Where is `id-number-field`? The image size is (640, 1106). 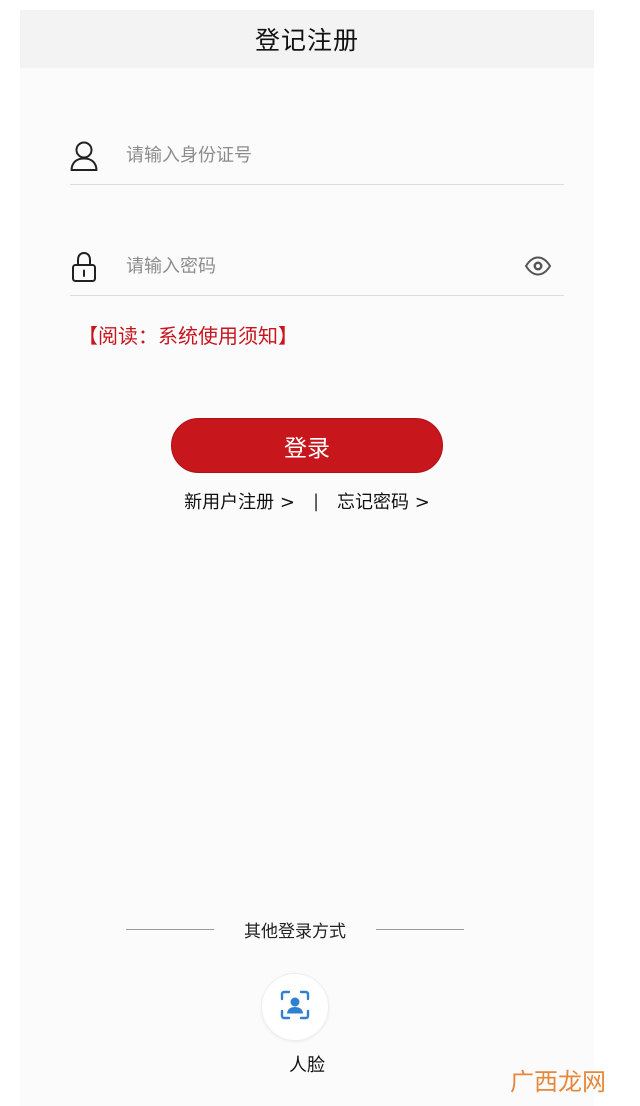
id-number-field is located at coordinates (317, 156).